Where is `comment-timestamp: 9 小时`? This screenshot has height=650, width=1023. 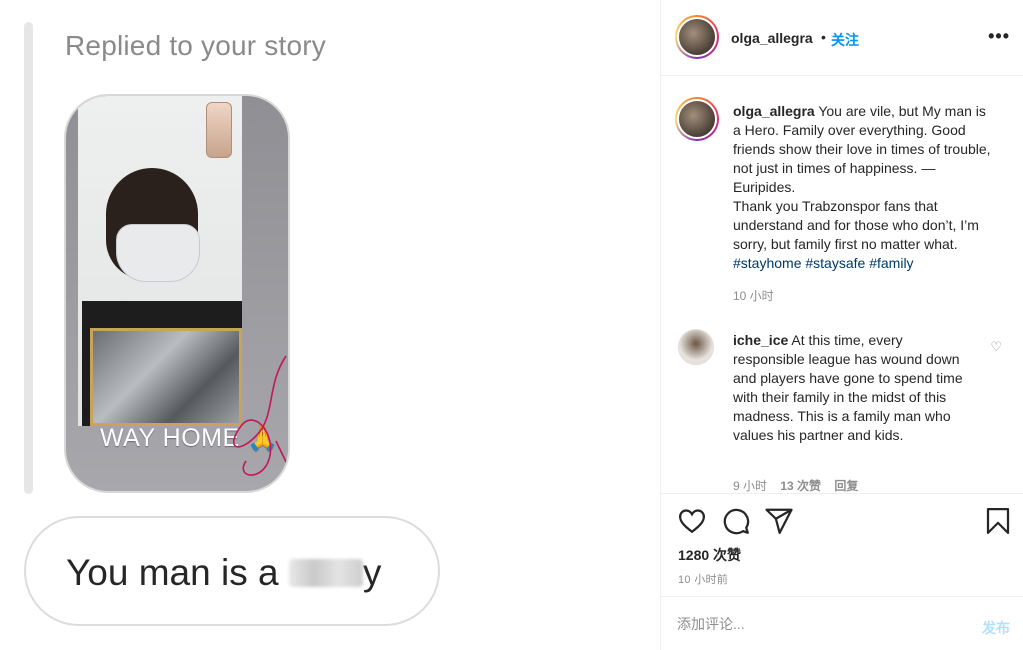
comment-timestamp: 9 小时 is located at coordinates (750, 485).